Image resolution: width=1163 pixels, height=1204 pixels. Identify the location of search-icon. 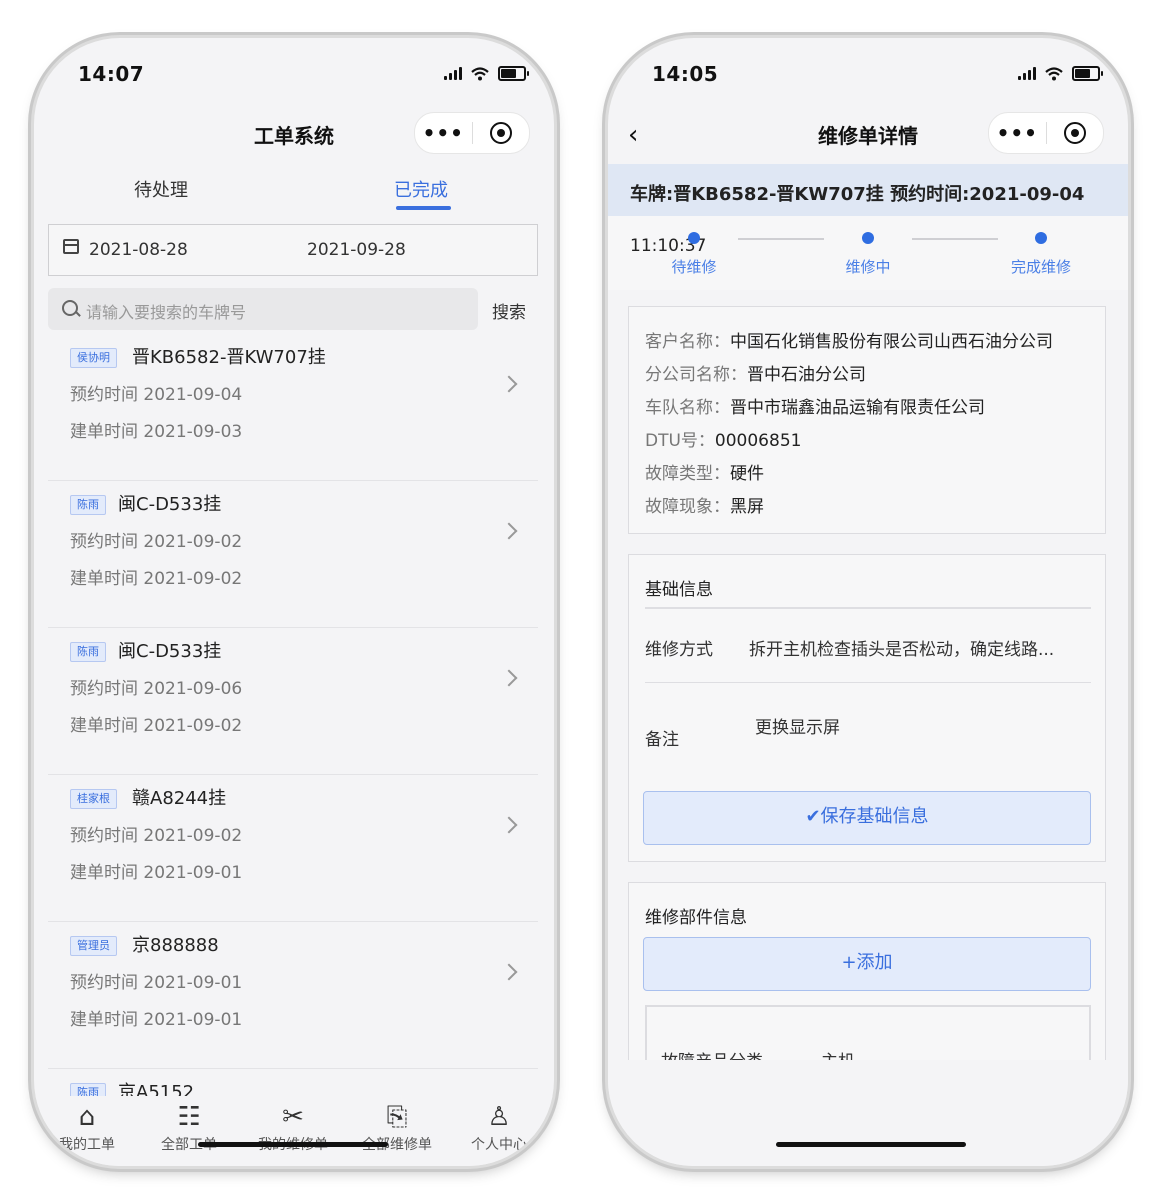
(70, 308).